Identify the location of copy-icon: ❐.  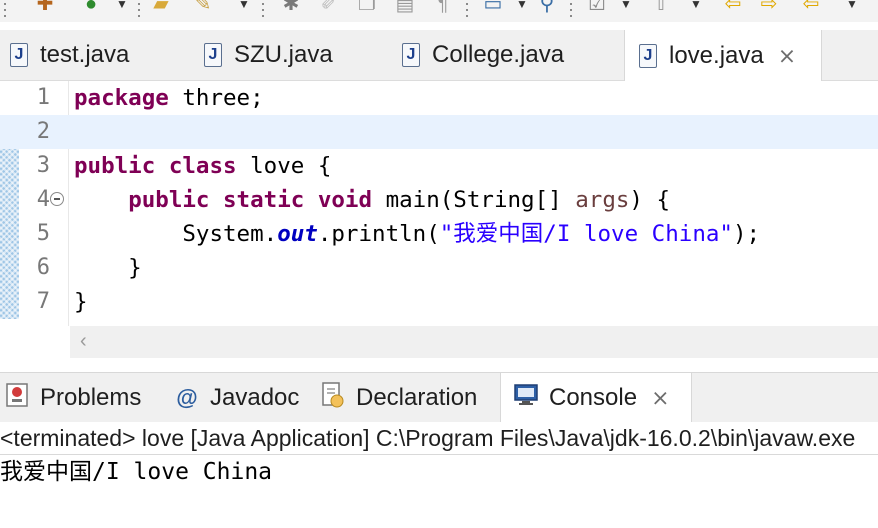
(367, 8).